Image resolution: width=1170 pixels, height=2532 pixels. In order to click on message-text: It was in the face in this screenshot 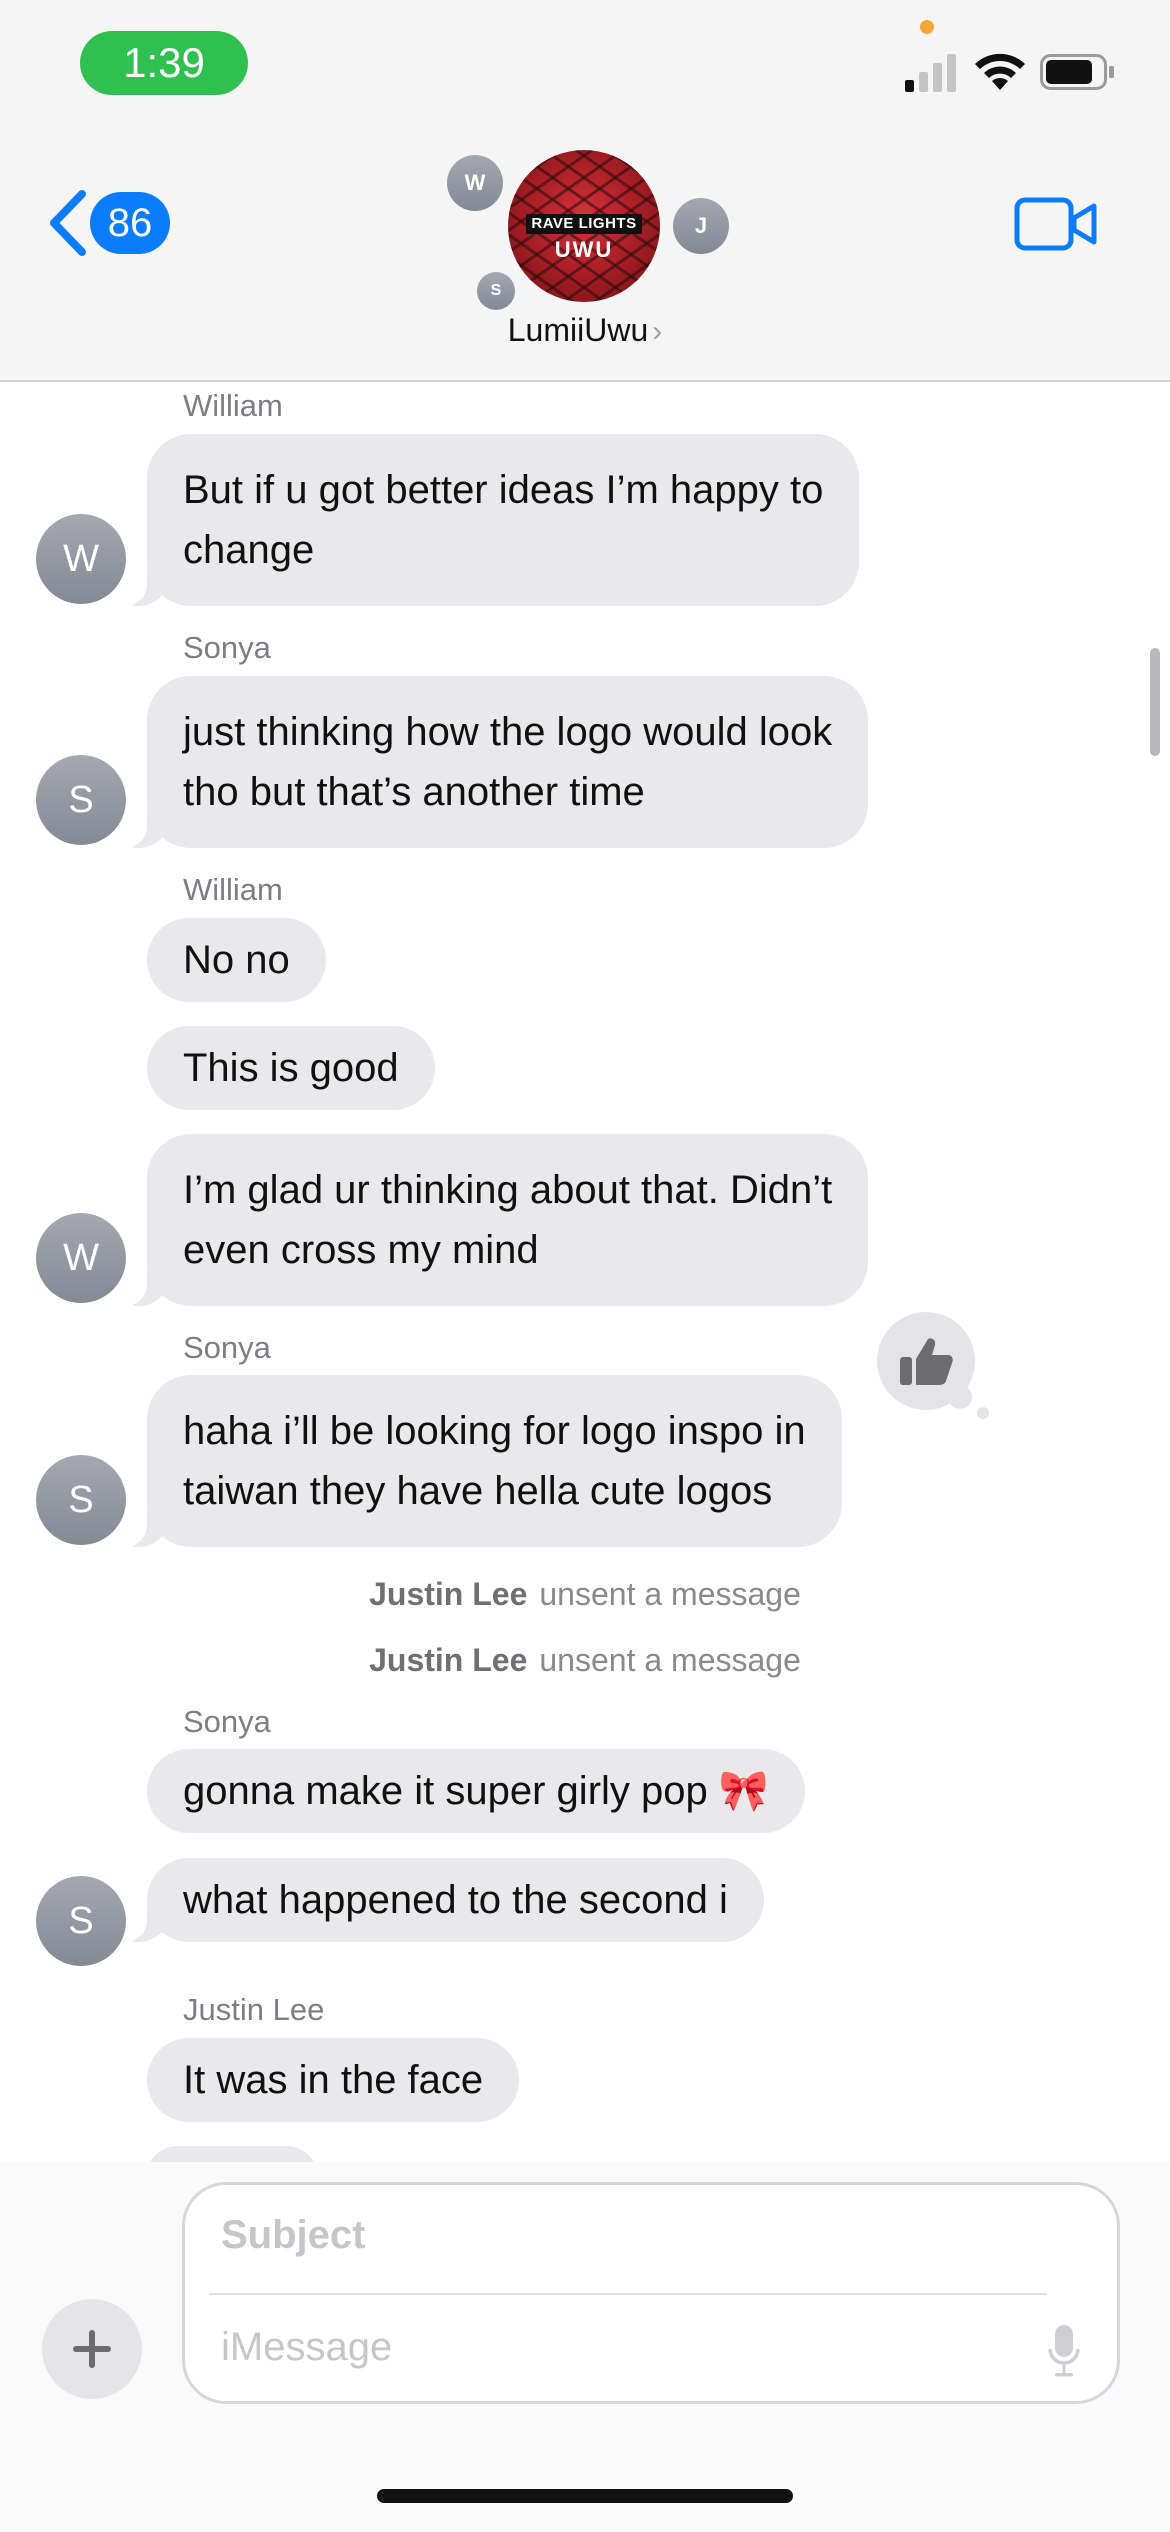, I will do `click(333, 2080)`.